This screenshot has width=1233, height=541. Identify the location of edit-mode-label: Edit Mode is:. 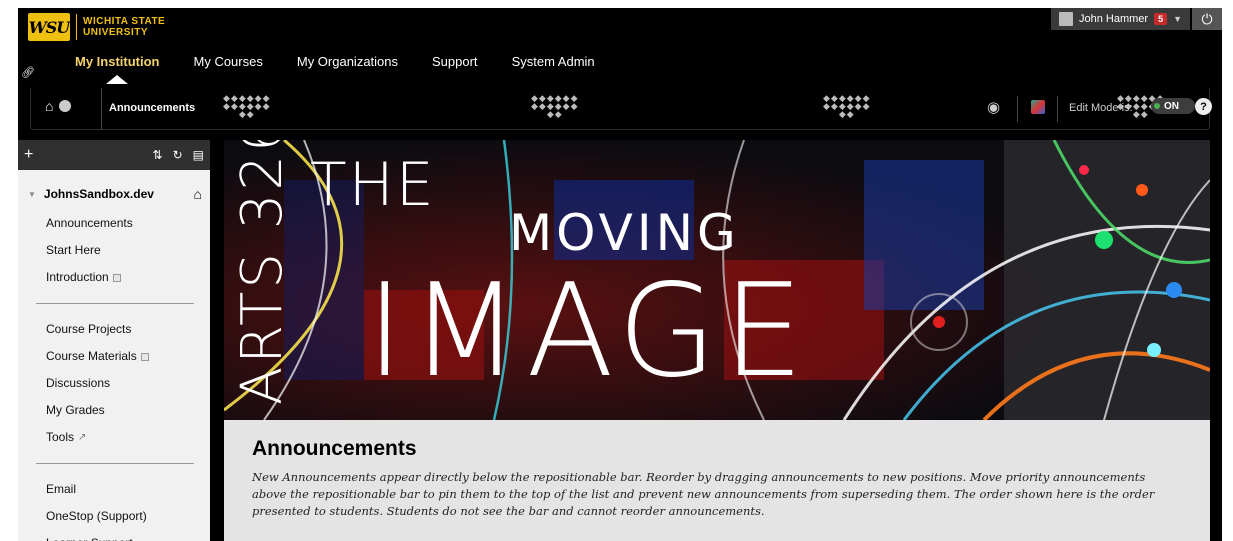
(1101, 108).